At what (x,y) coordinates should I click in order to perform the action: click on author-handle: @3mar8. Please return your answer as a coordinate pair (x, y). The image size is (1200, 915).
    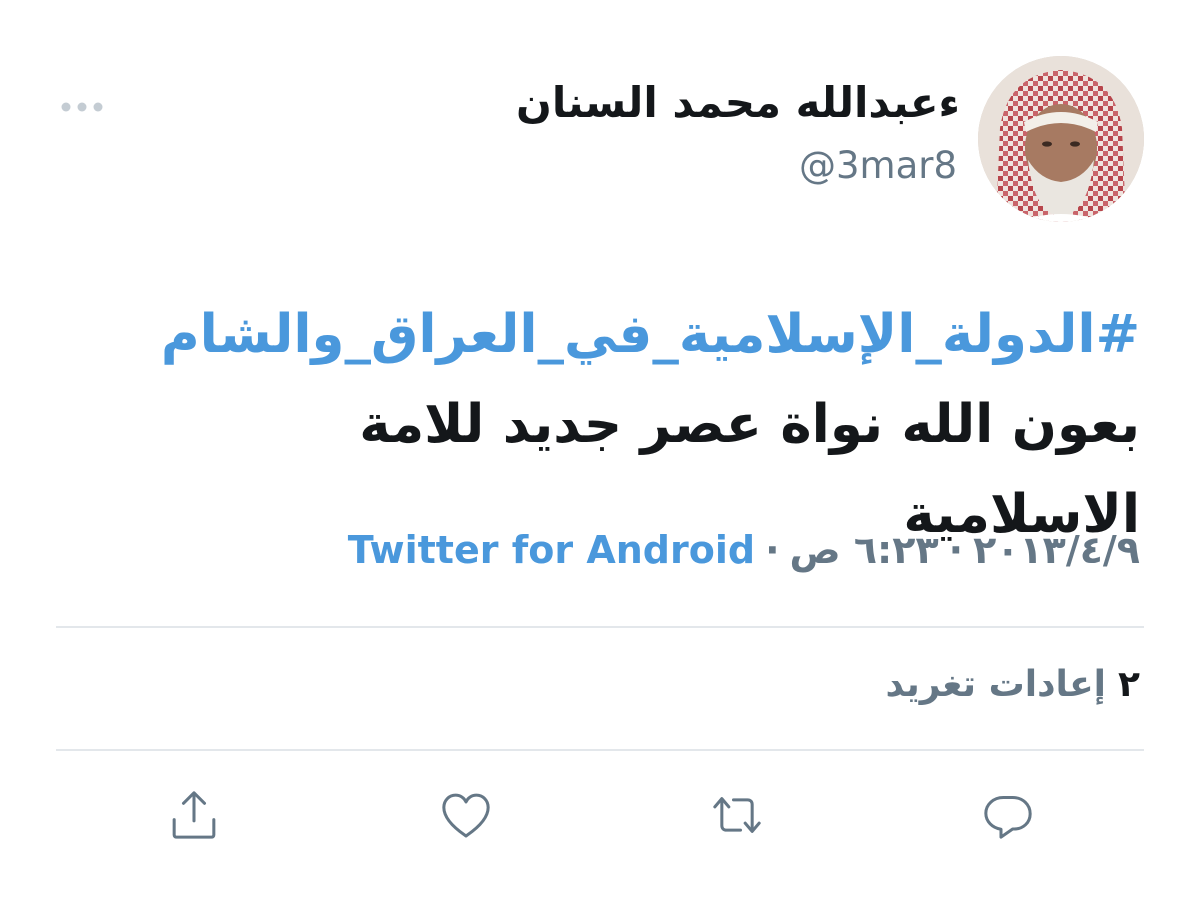
    Looking at the image, I should click on (878, 165).